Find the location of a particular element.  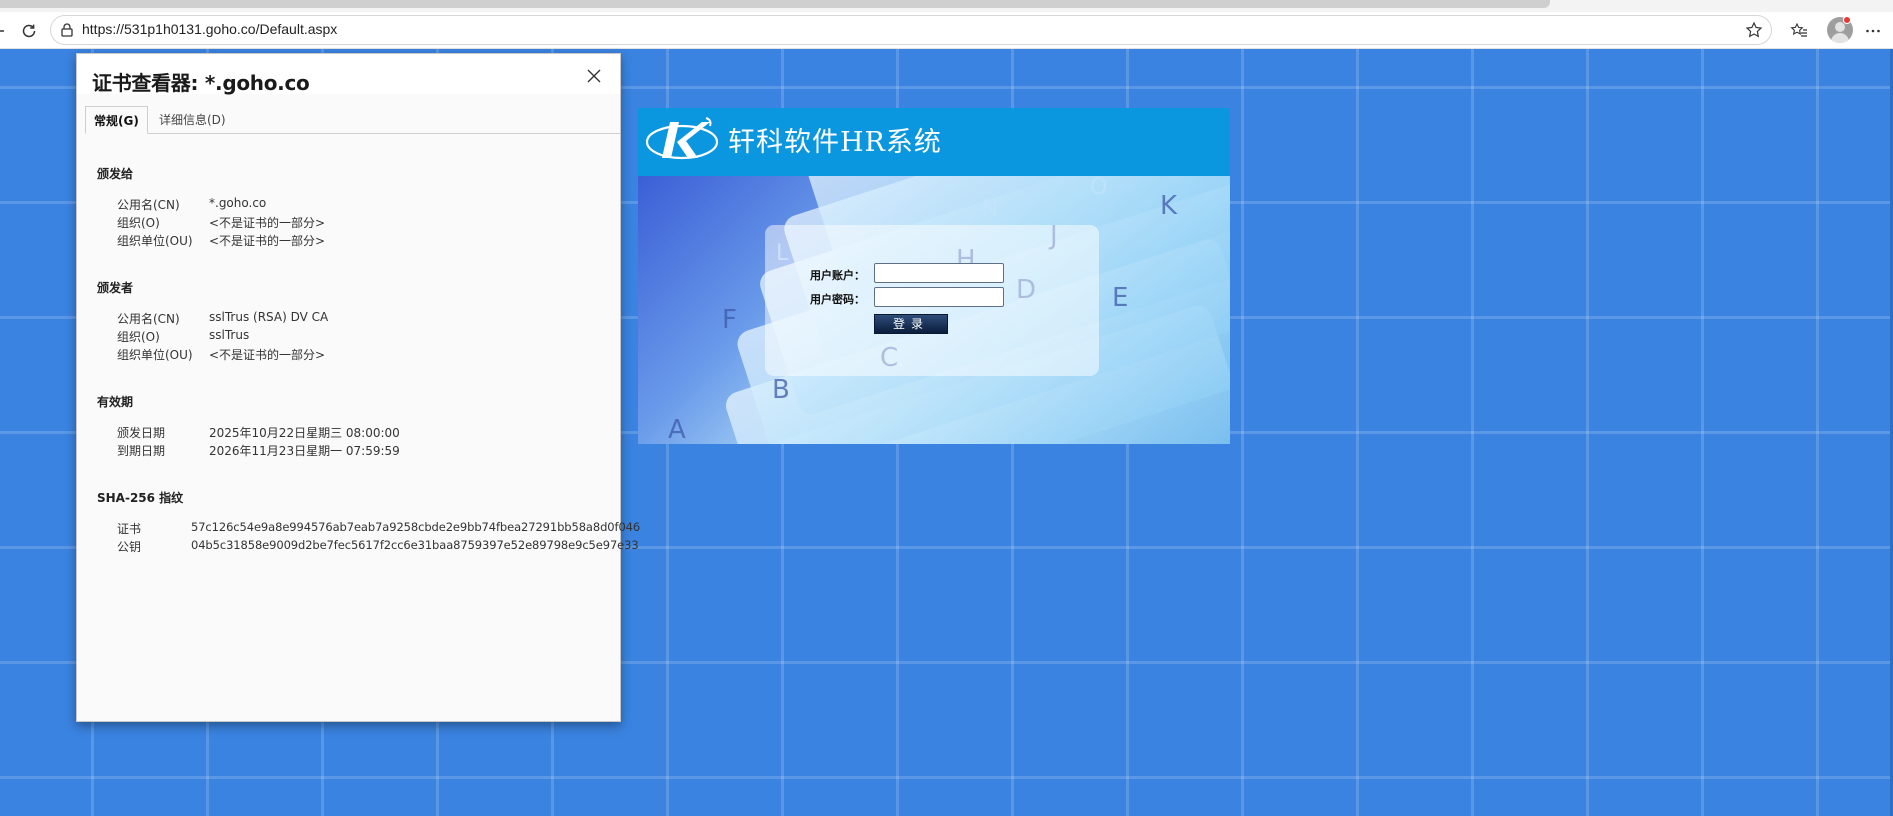

issued-by-cn-value: sslTrus (RSA) DV CA is located at coordinates (269, 317).